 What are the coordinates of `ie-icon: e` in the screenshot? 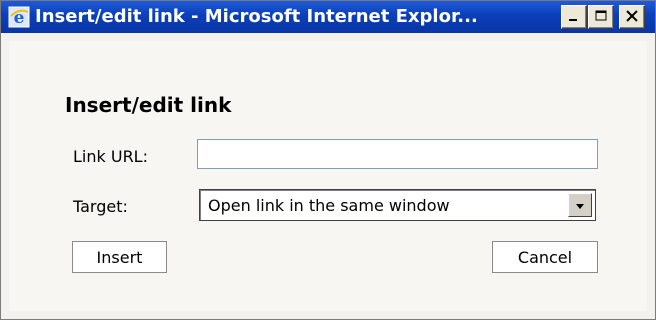 It's located at (19, 17).